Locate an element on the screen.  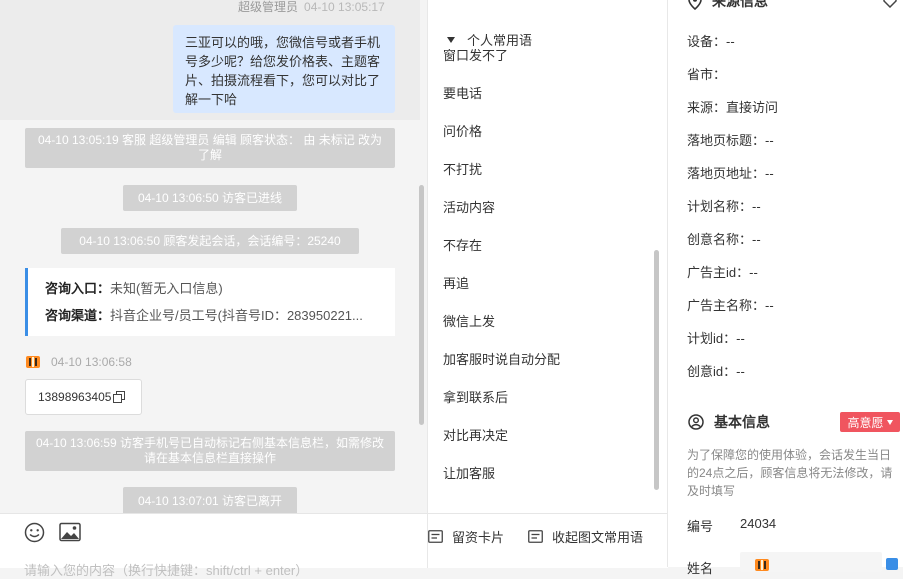
source-info-header: 来源信息 is located at coordinates (728, 5).